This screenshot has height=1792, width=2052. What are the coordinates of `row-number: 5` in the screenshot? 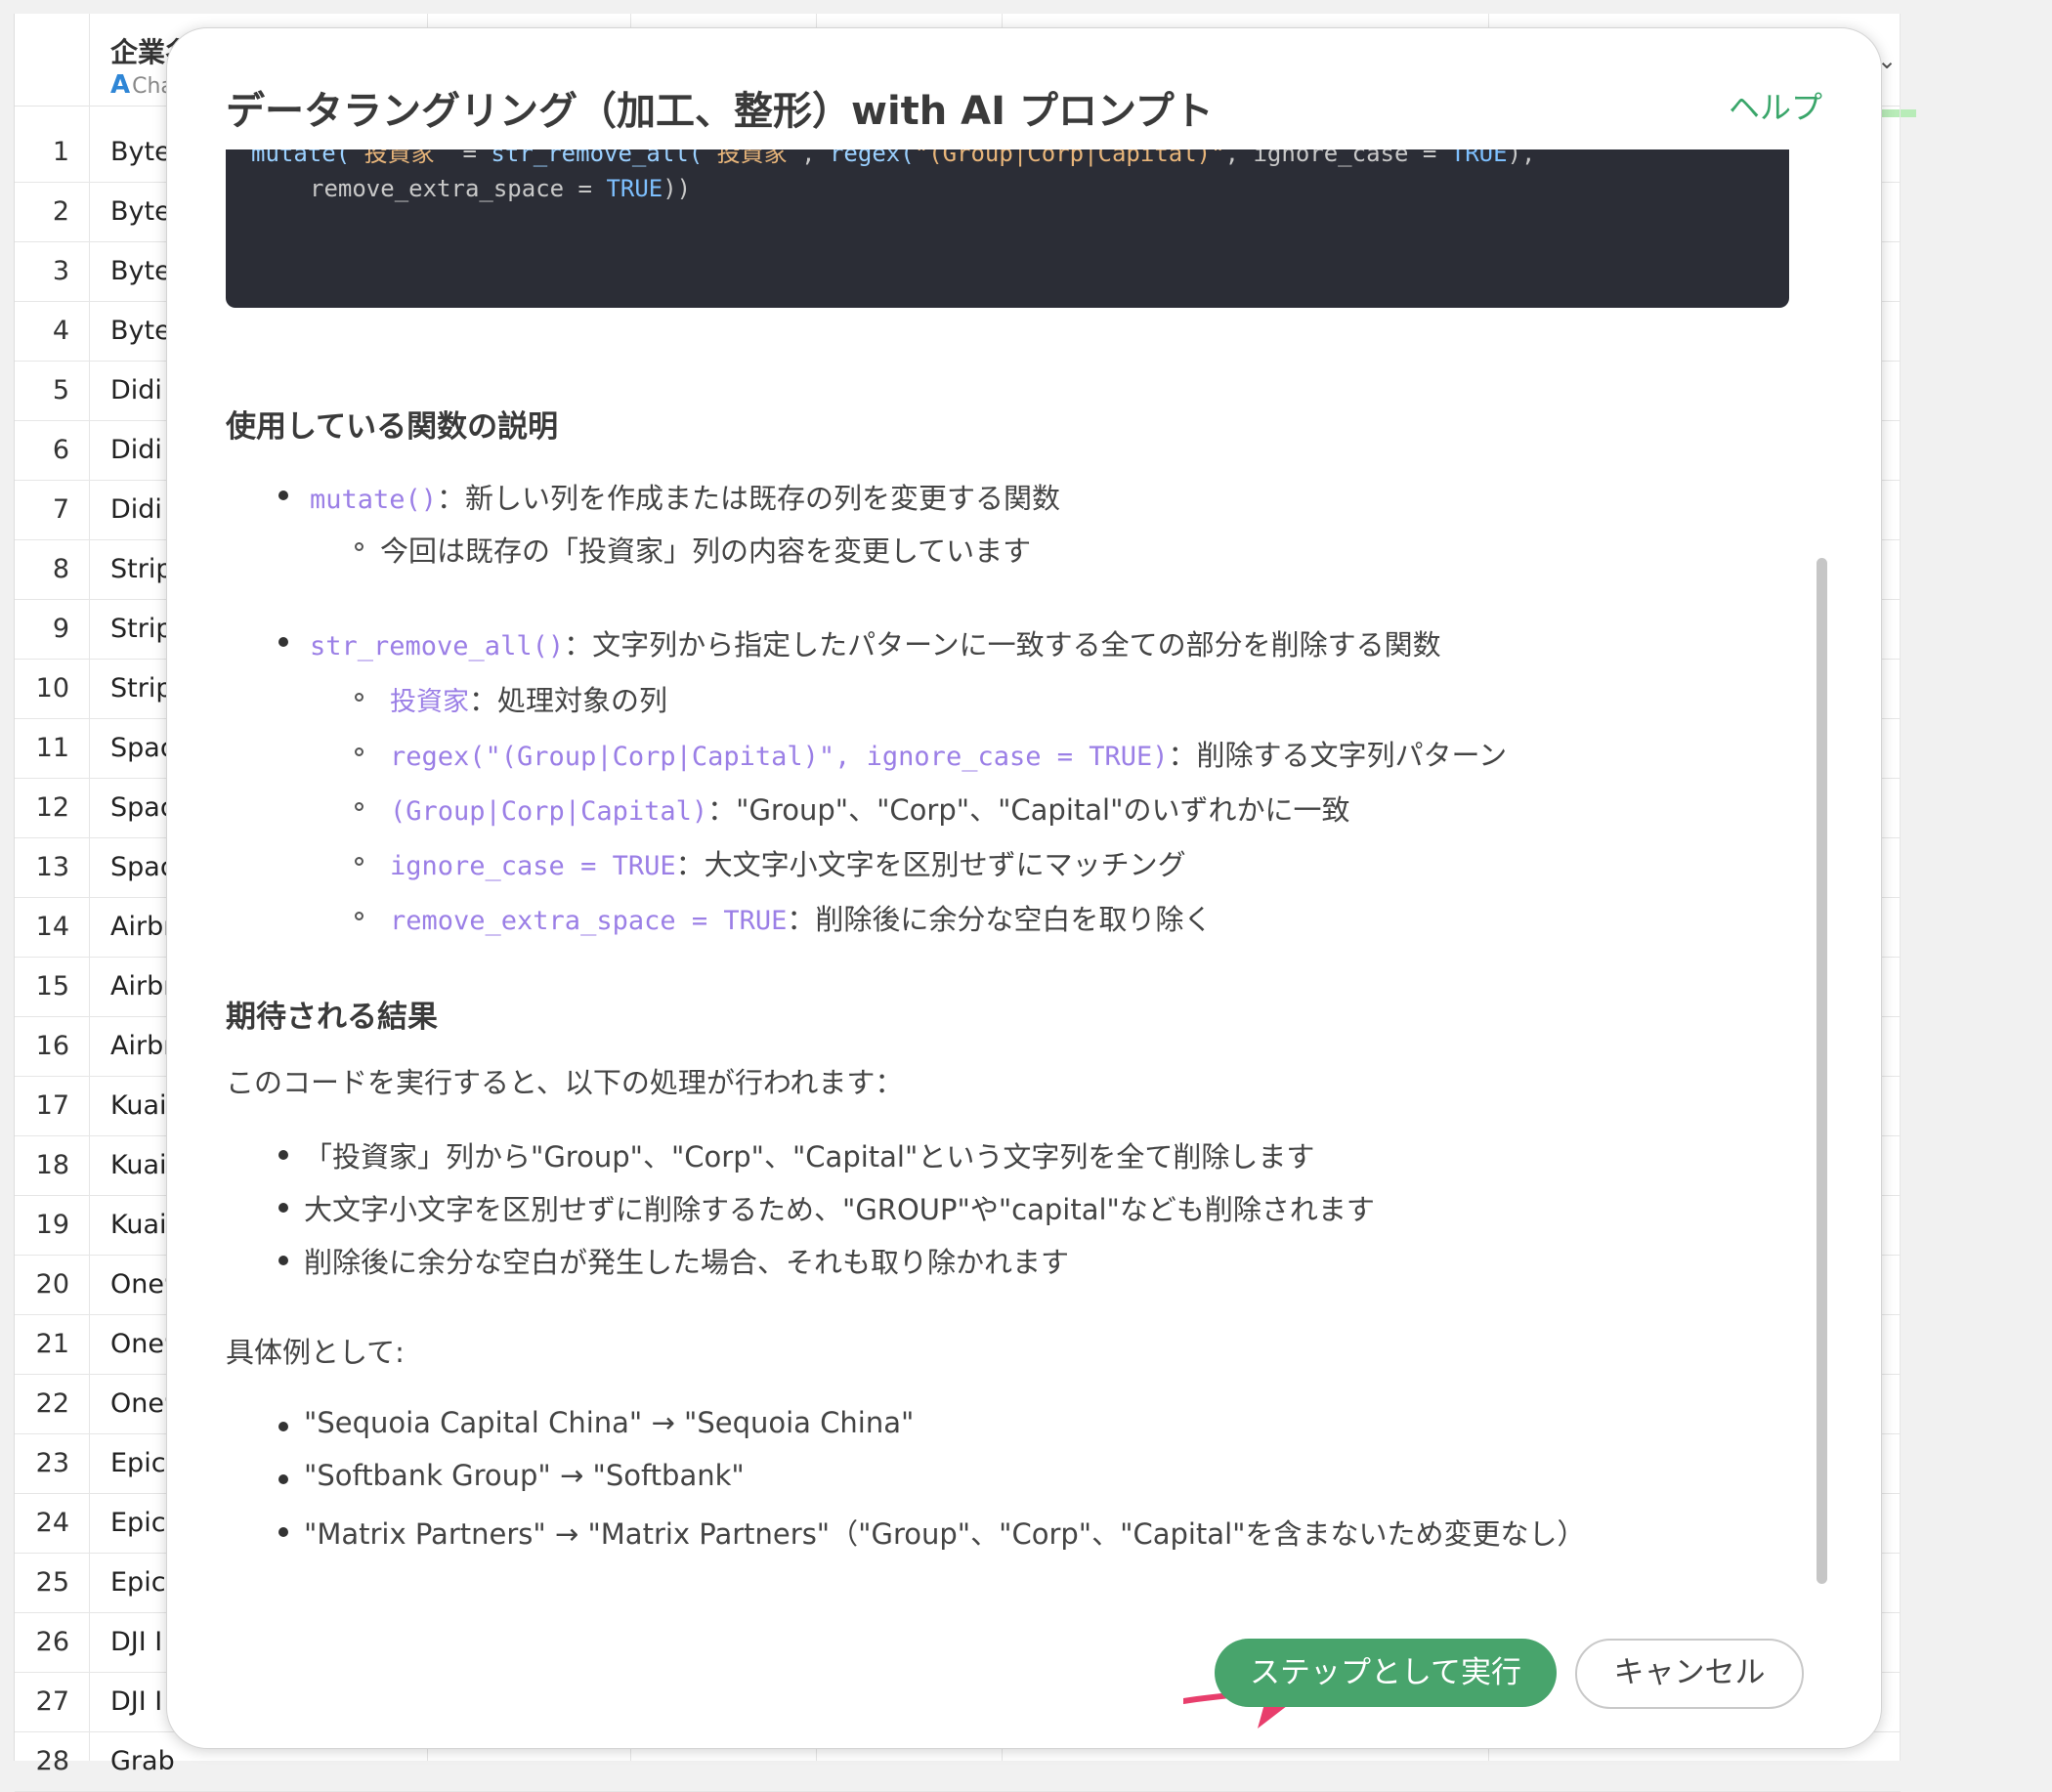 It's located at (60, 390).